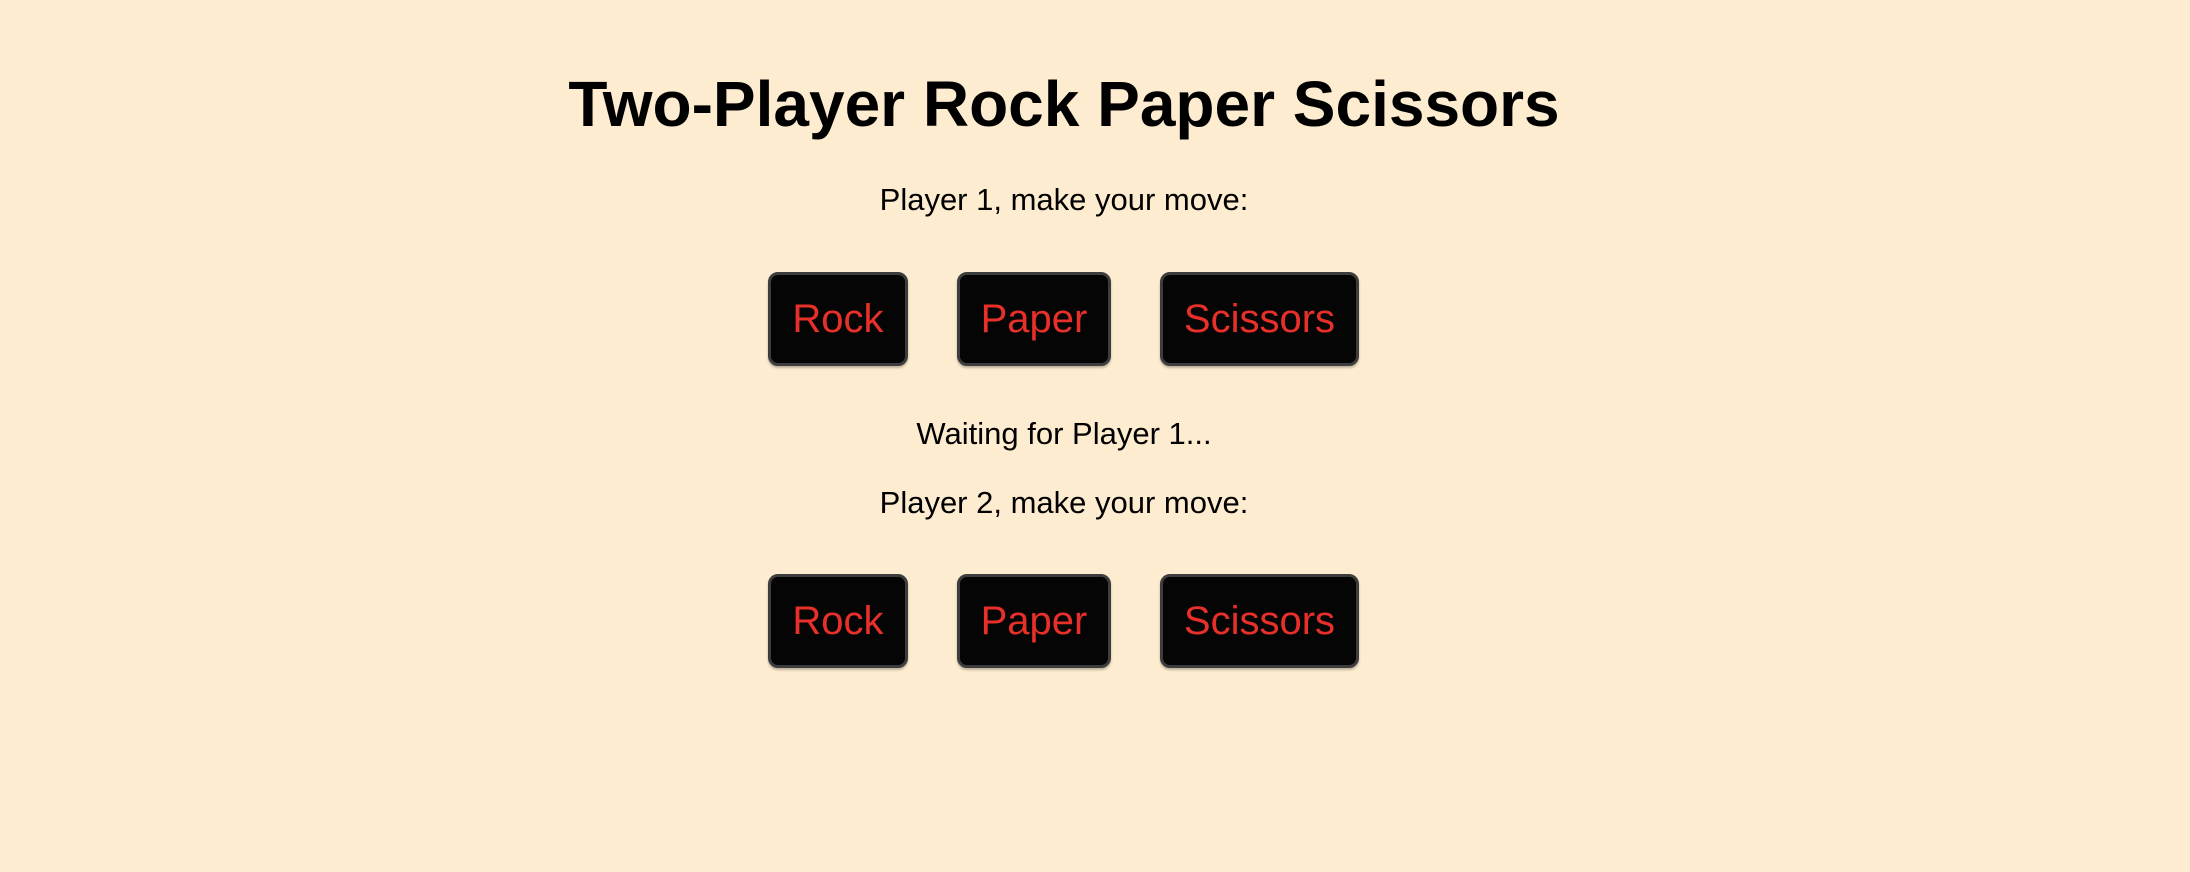 This screenshot has width=2190, height=872. What do you see at coordinates (1259, 621) in the screenshot?
I see `player2-scissors-button: Scissors` at bounding box center [1259, 621].